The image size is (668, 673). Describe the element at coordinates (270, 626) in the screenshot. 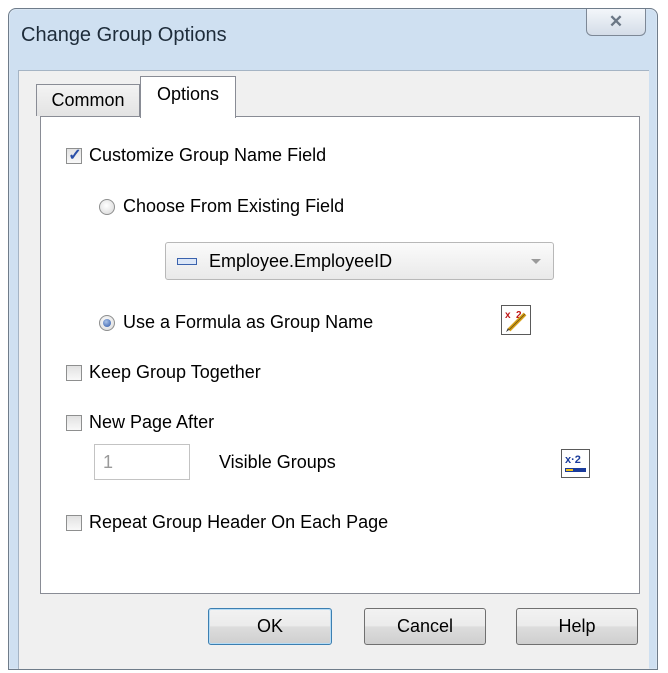

I see `ok-button: OK` at that location.